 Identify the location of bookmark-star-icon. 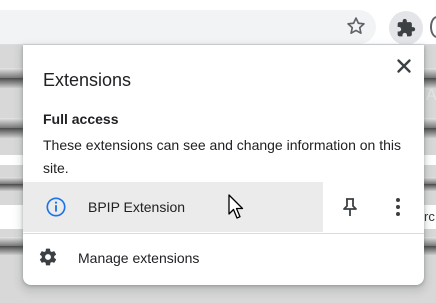
(356, 26).